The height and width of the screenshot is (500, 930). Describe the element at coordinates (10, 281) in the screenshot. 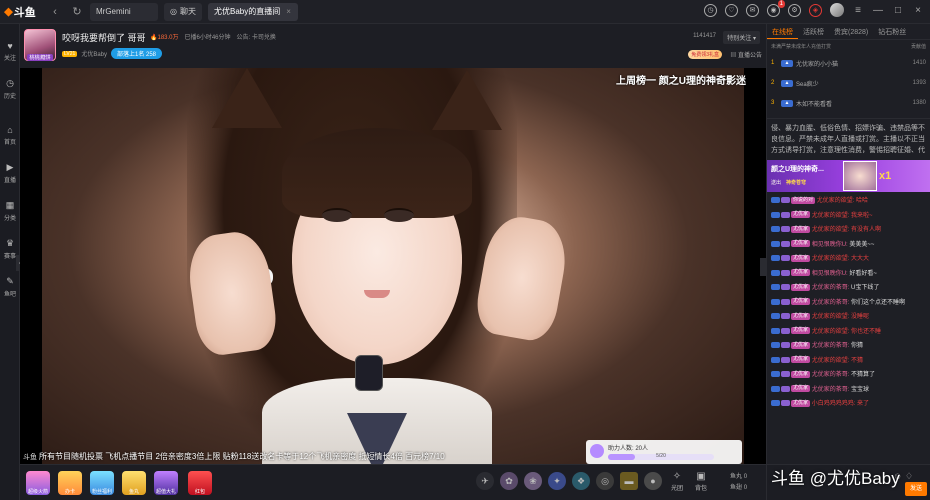

I see `fishbar-icon: ✎` at that location.